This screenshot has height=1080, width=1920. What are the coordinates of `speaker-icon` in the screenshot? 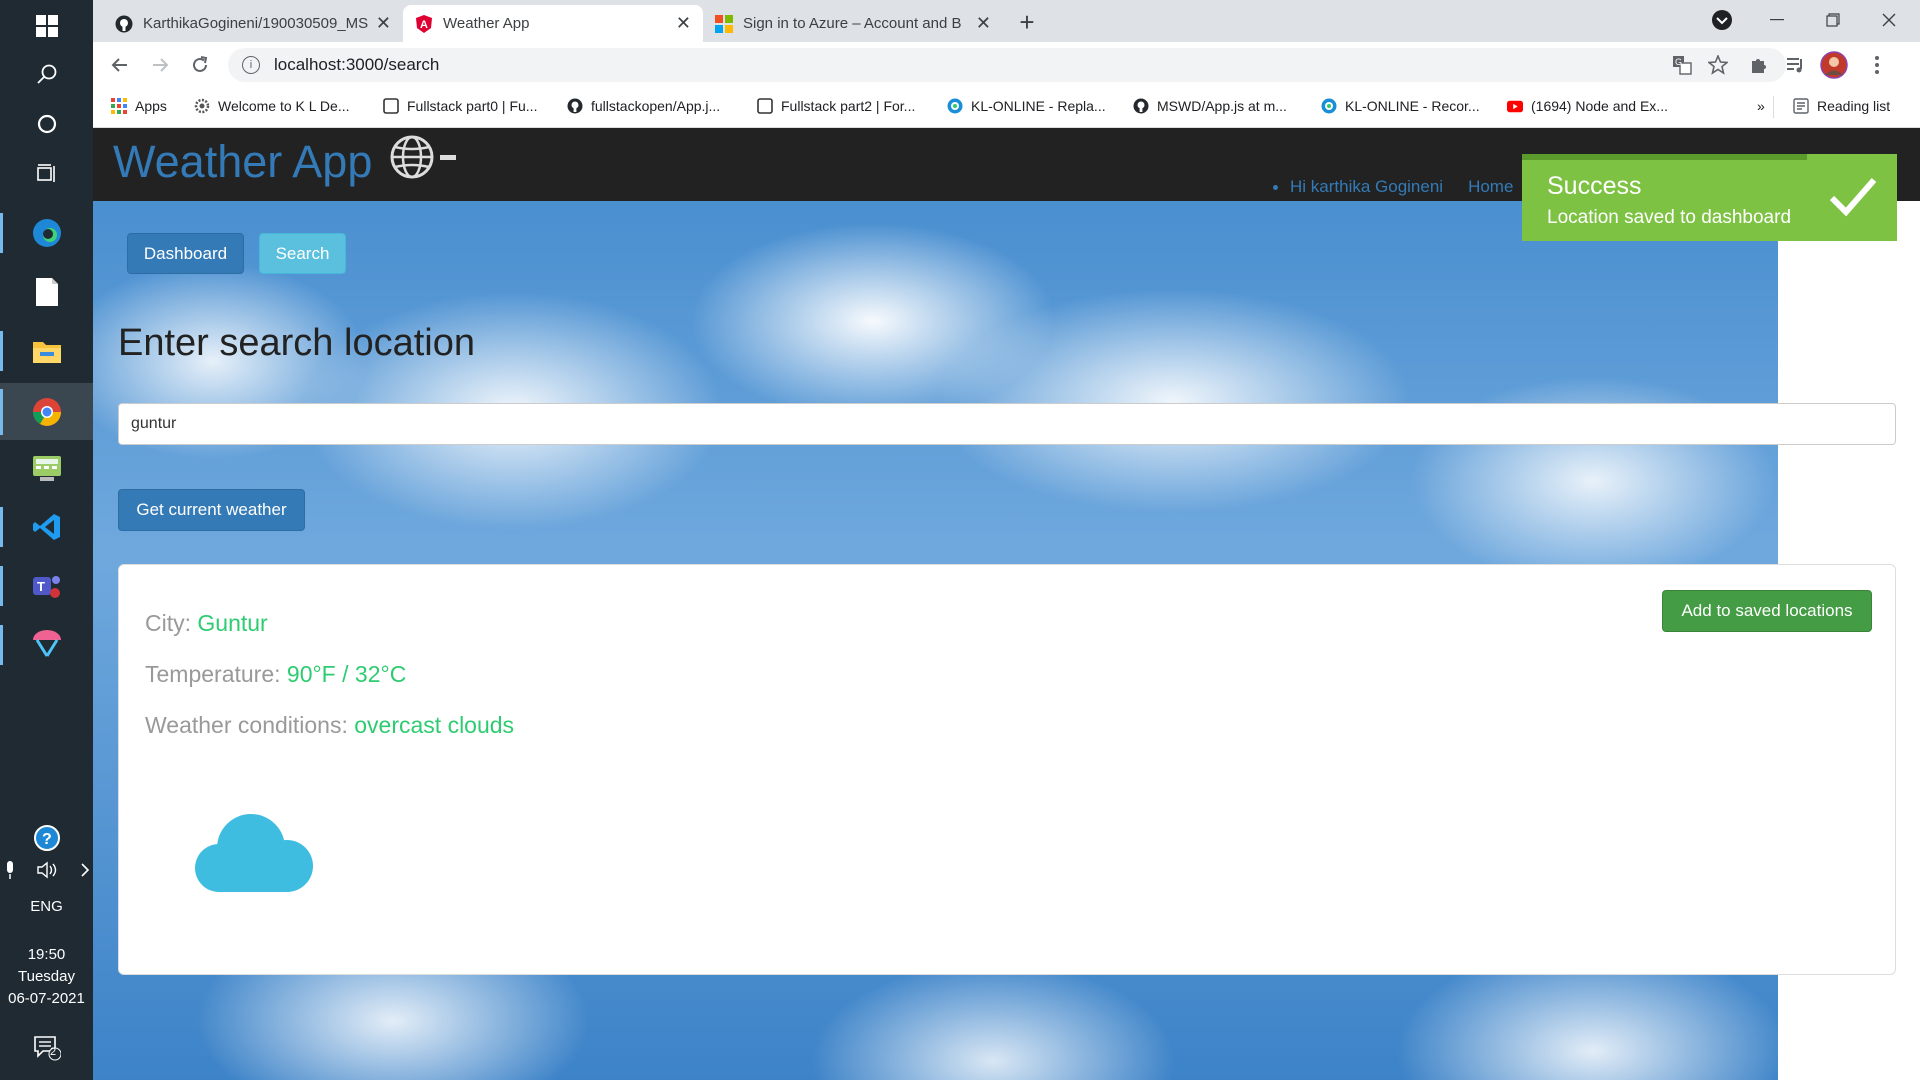 It's located at (48, 872).